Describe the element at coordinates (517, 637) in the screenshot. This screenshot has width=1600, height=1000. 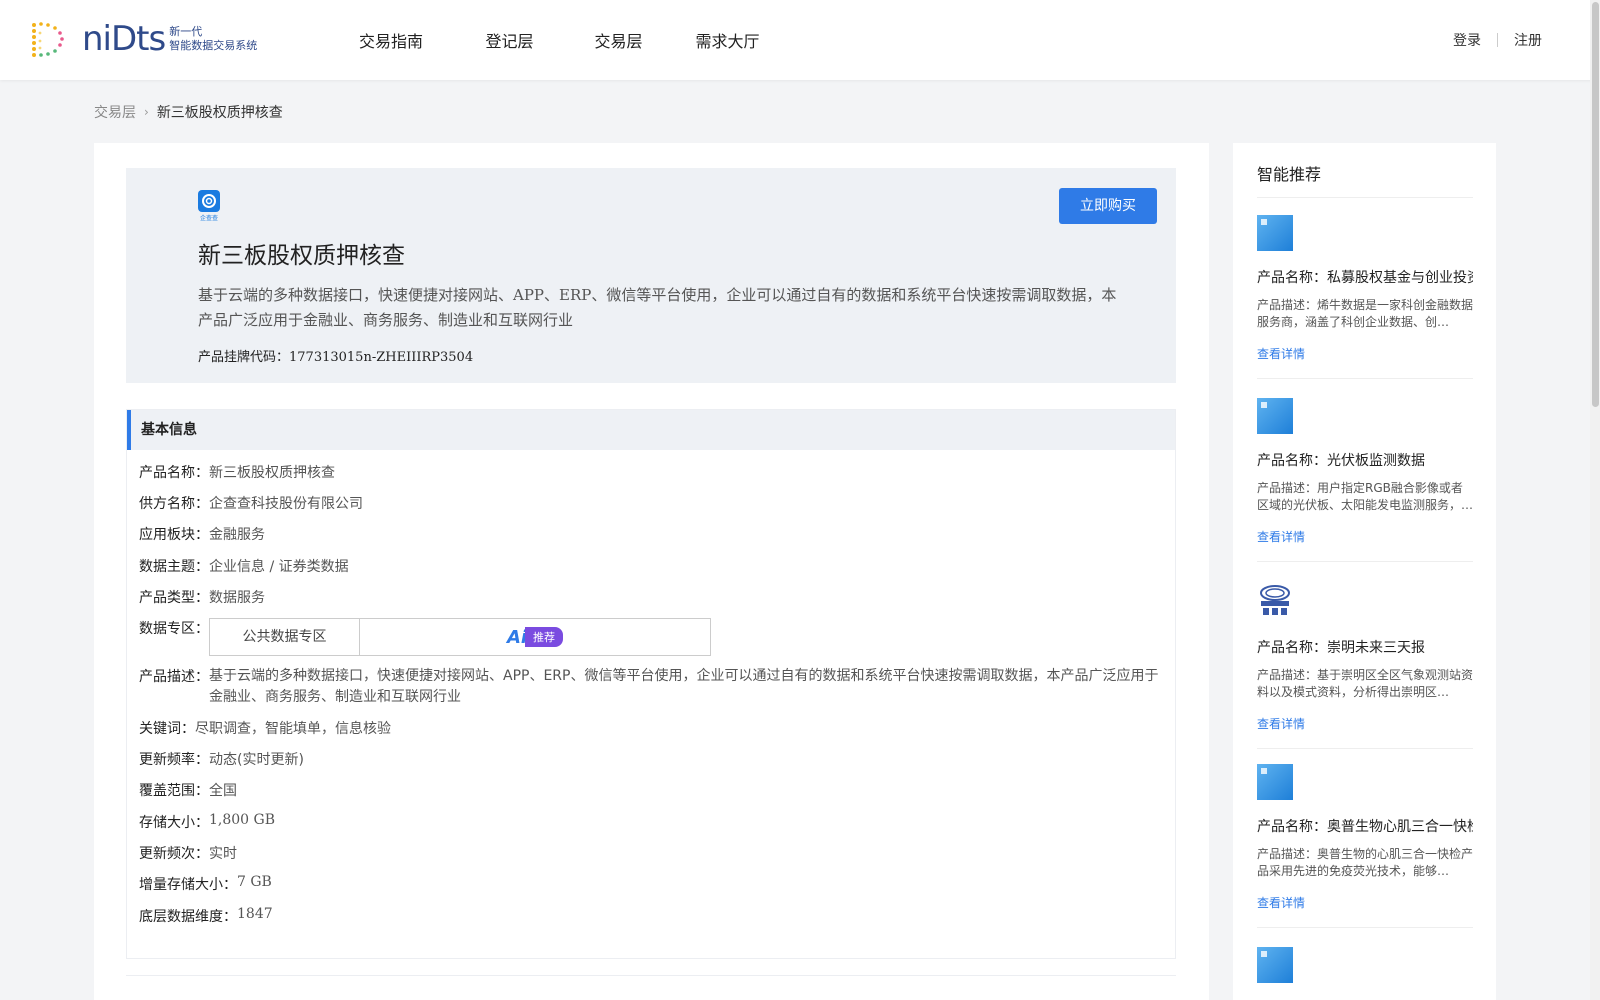
I see `ai-logo-icon: Ai` at that location.